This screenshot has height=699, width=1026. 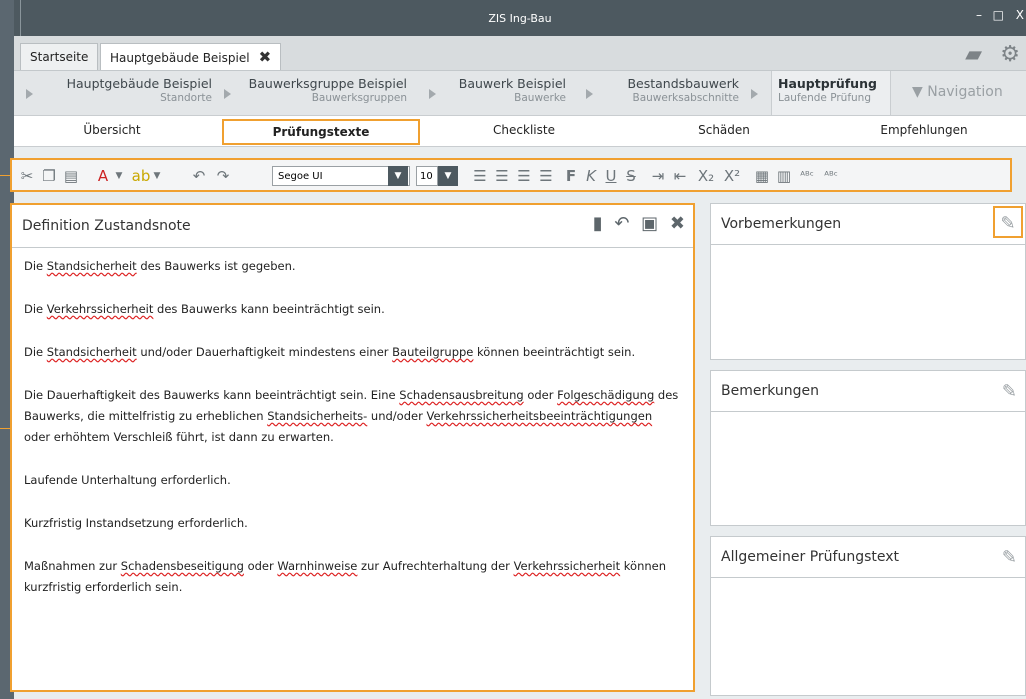 I want to click on panel-allgemeiner-pruefungstext: Allgemeiner Prüfungstext ✎, so click(x=868, y=616).